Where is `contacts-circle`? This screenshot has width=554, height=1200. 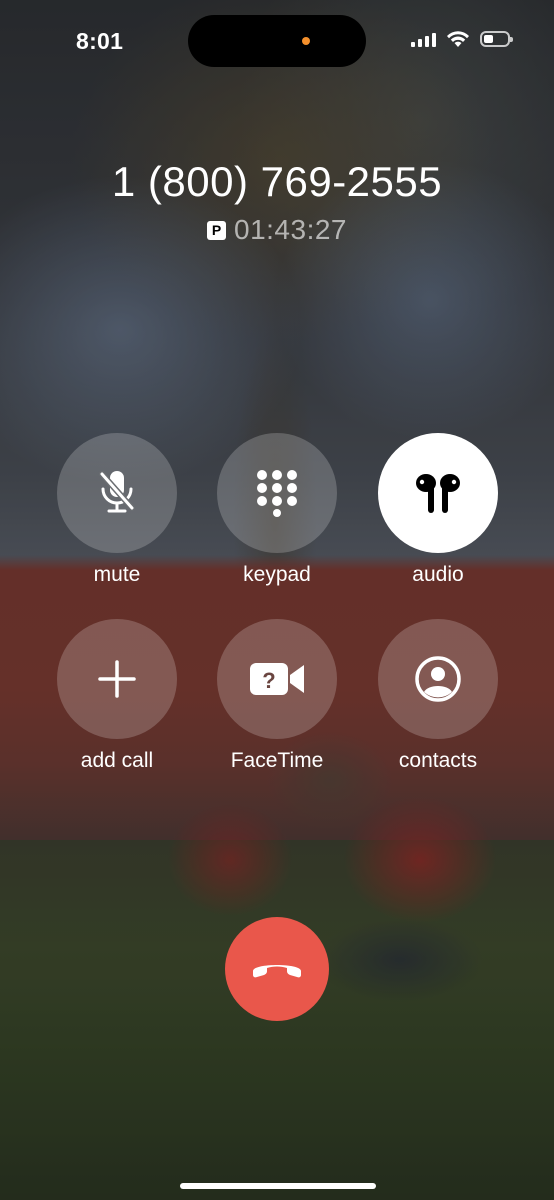 contacts-circle is located at coordinates (438, 679).